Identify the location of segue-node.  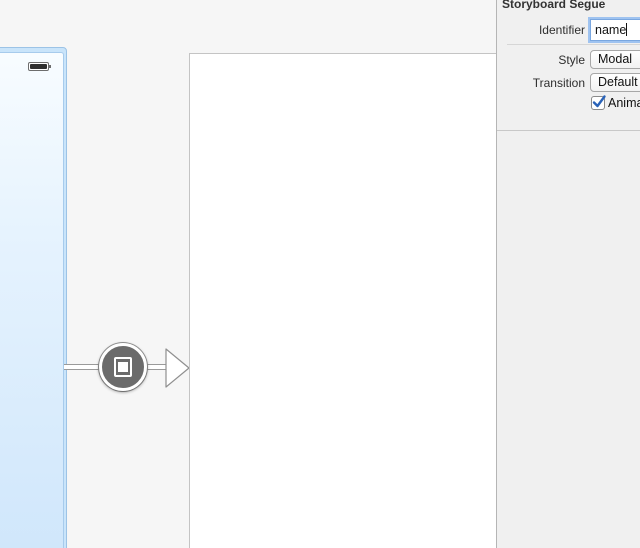
(123, 367).